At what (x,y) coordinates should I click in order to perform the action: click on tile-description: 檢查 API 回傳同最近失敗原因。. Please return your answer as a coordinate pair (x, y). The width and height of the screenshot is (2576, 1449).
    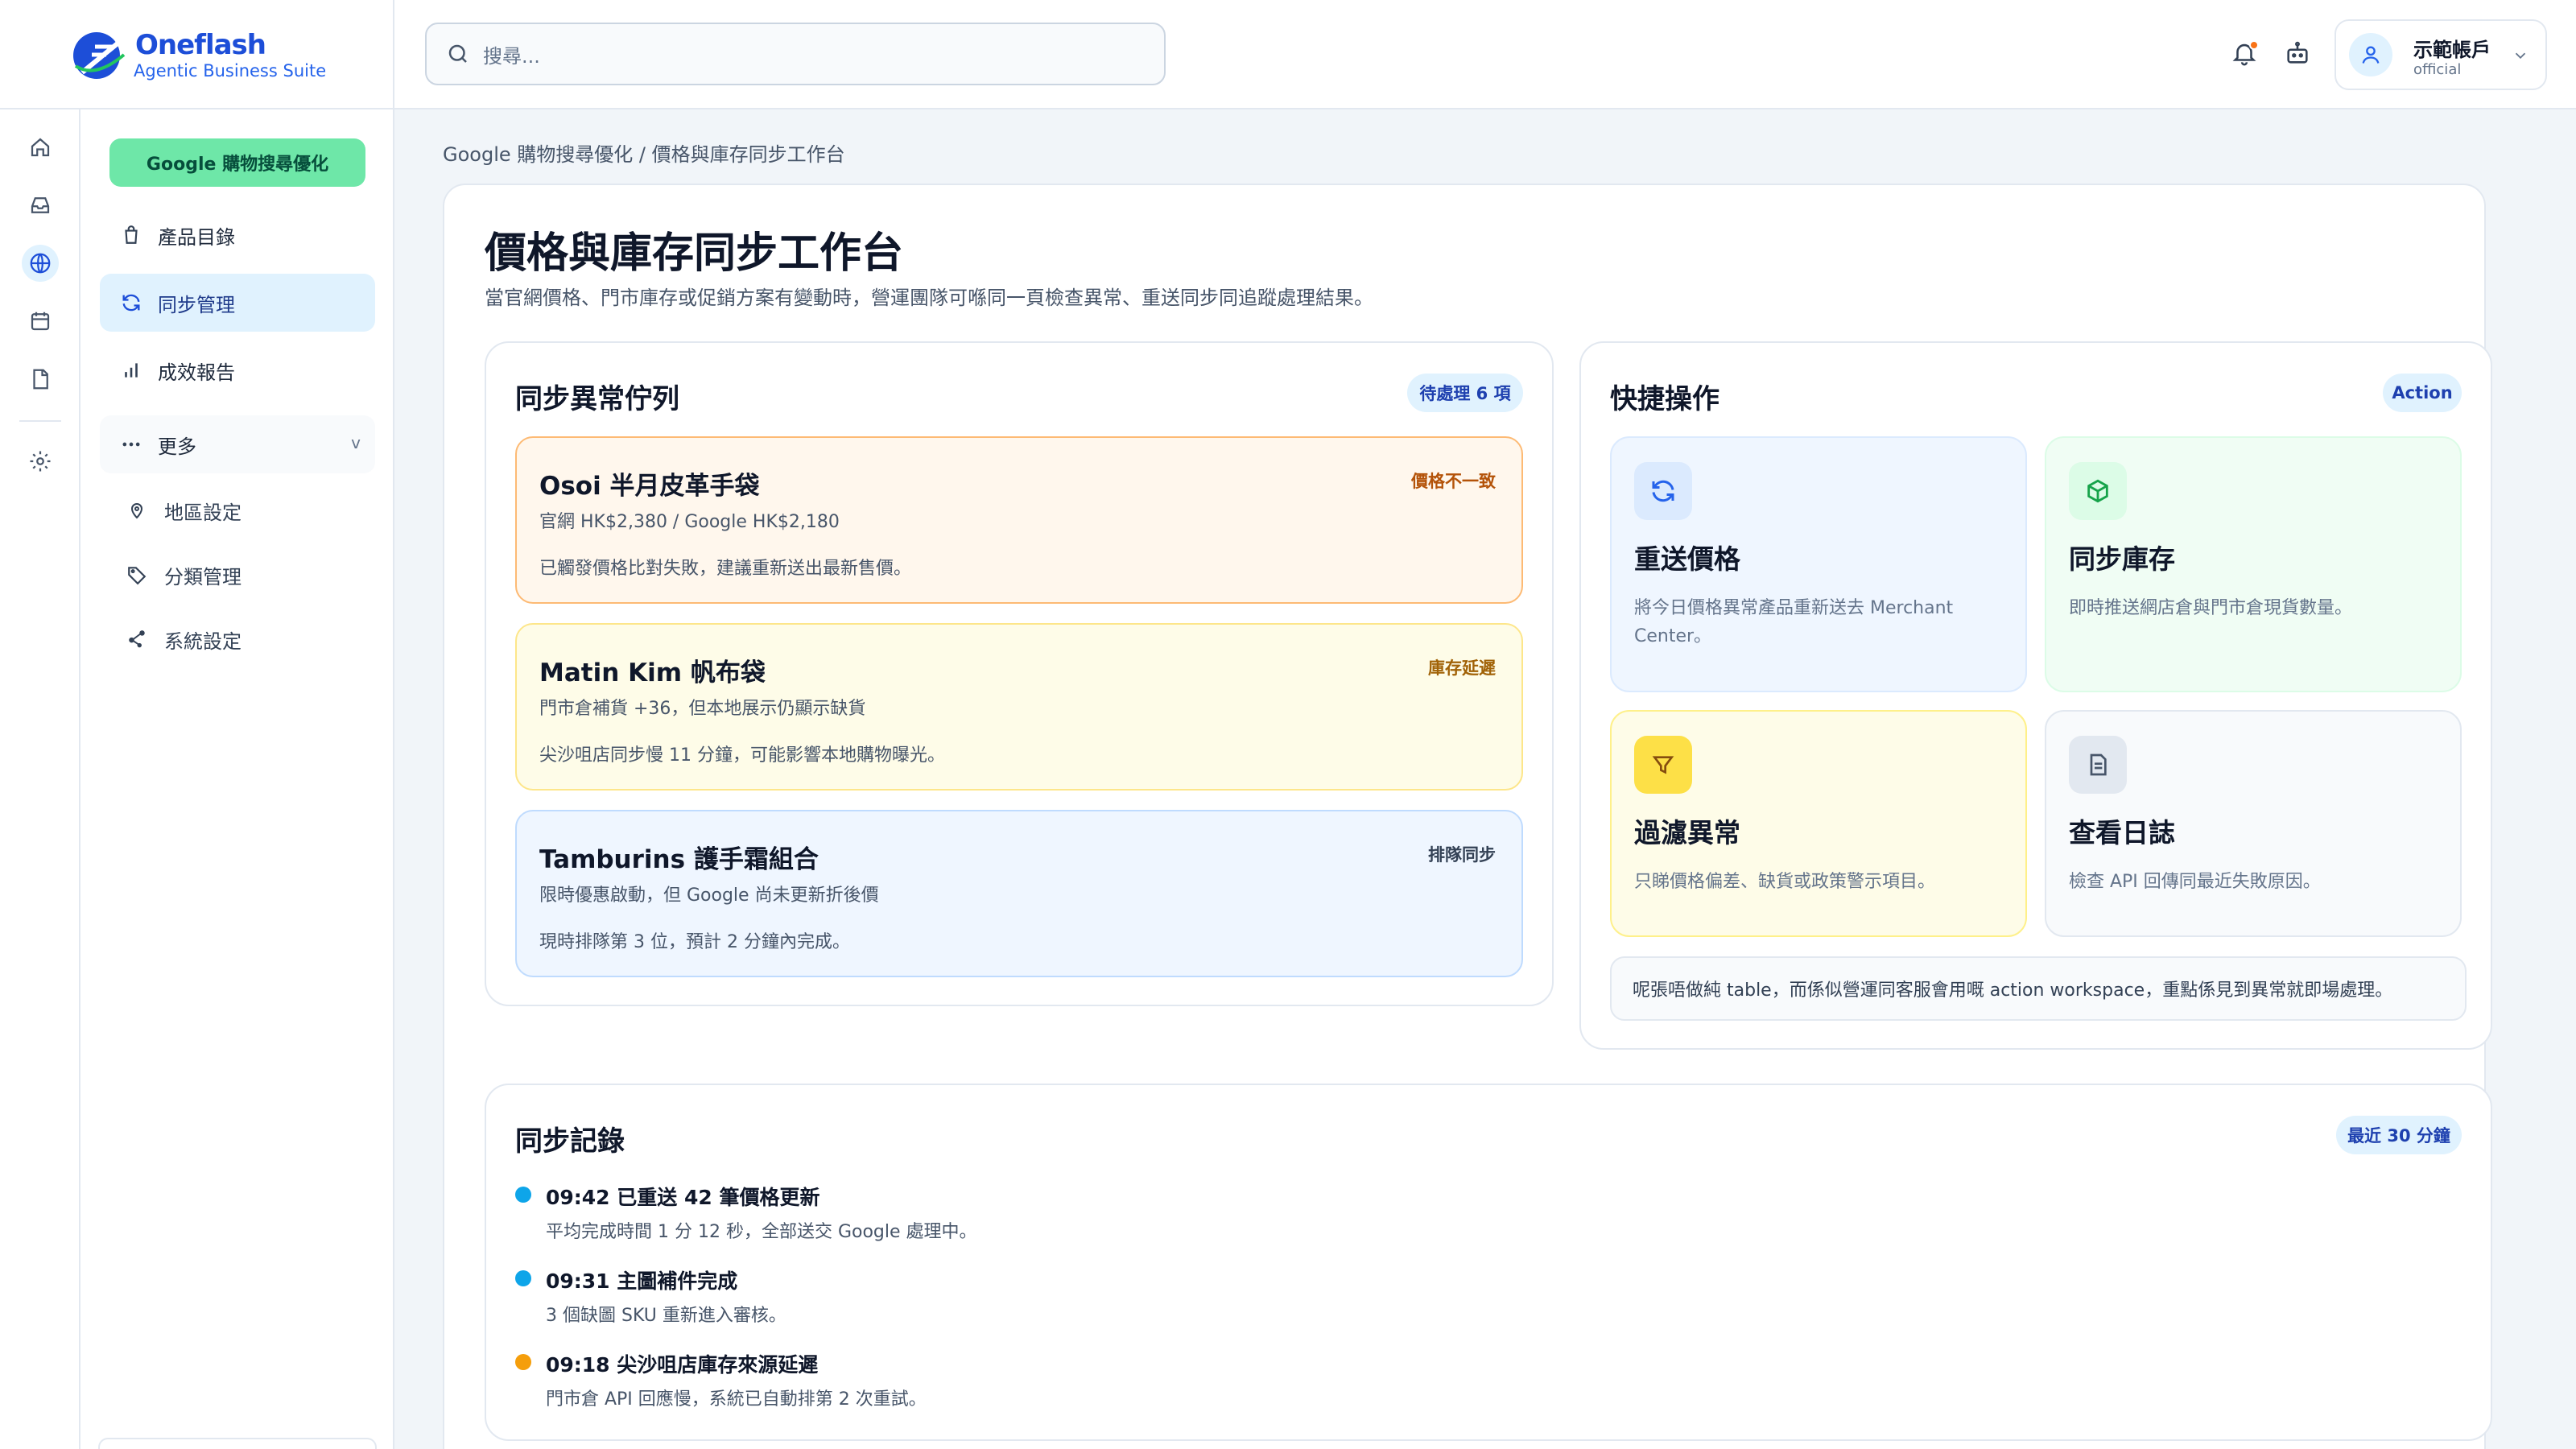
    Looking at the image, I should click on (2195, 882).